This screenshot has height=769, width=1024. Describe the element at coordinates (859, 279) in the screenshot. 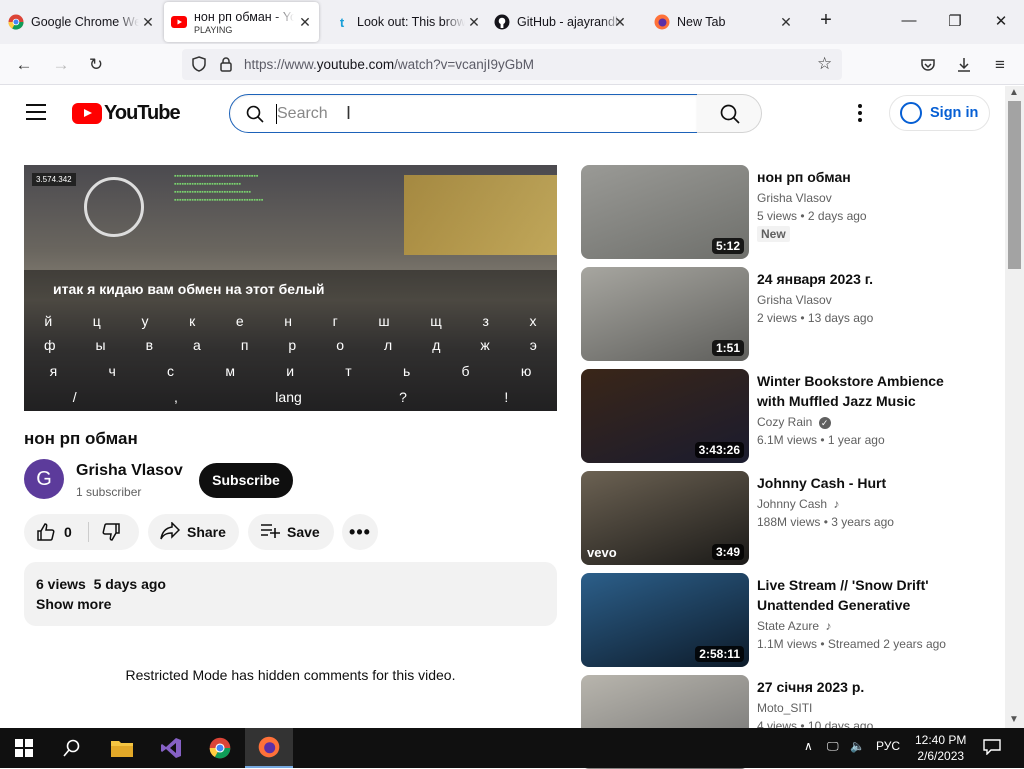

I see `recommendation-title: 24 января 2023 г.` at that location.